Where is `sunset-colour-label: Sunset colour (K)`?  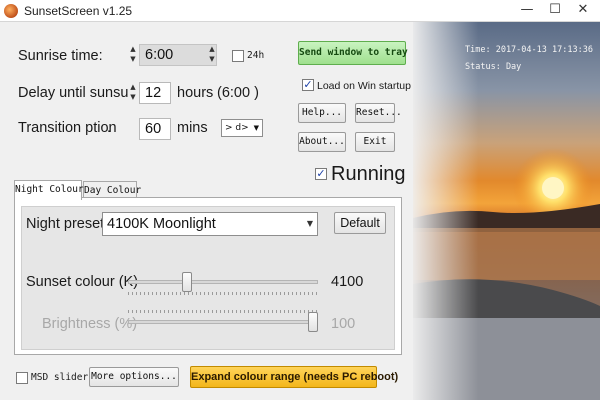
sunset-colour-label: Sunset colour (K) is located at coordinates (82, 282).